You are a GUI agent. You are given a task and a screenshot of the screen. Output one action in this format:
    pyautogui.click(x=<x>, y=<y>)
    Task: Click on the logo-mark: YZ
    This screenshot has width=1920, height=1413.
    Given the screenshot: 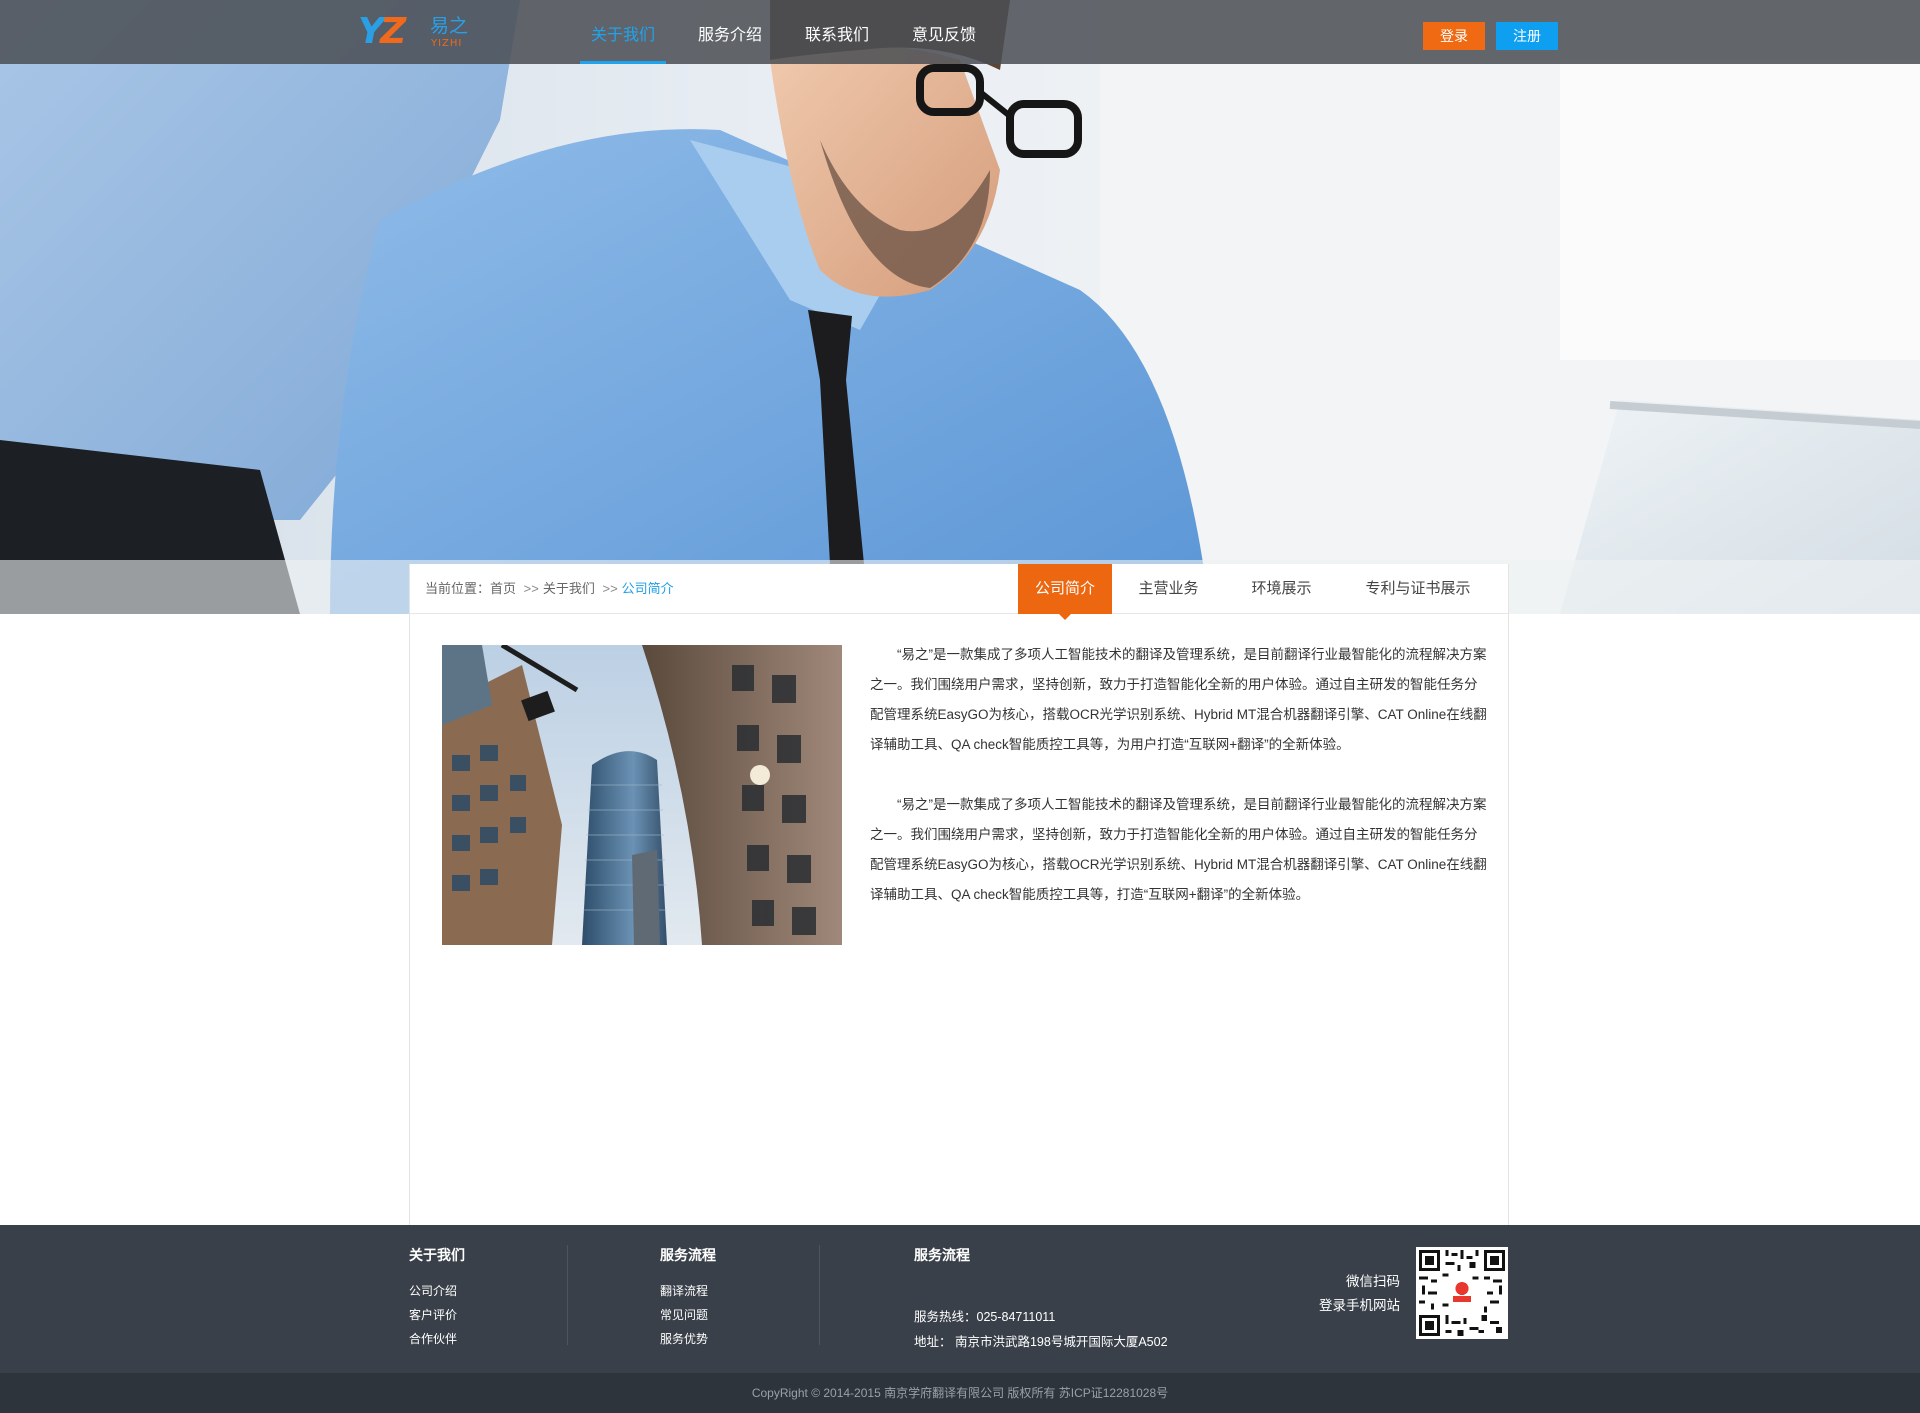 What is the action you would take?
    pyautogui.click(x=382, y=31)
    